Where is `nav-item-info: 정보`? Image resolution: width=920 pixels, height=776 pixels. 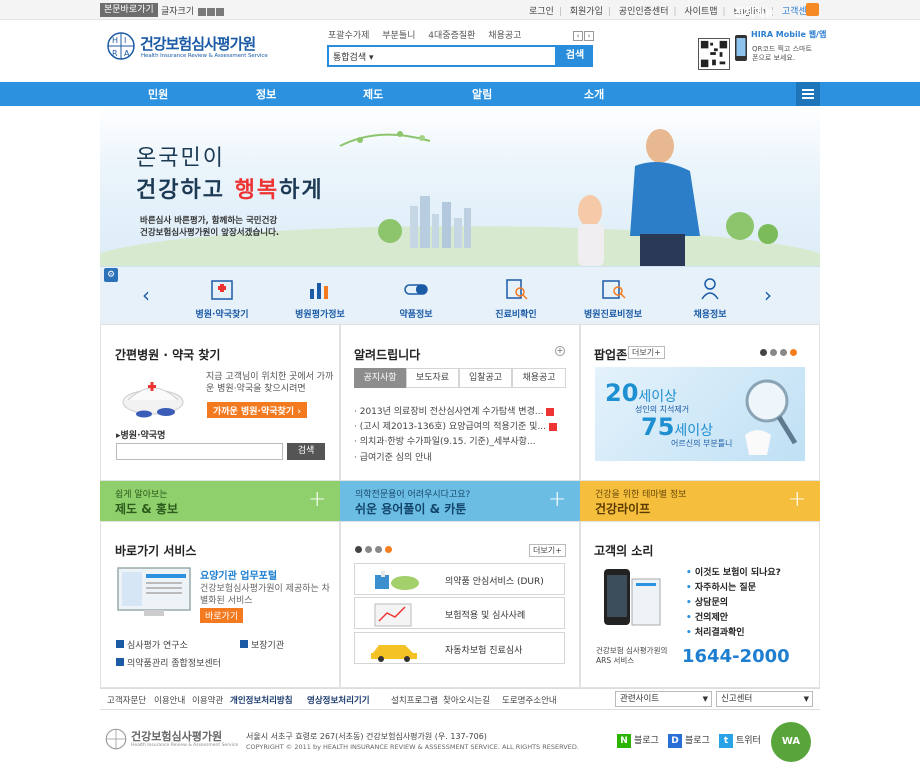 nav-item-info: 정보 is located at coordinates (266, 94).